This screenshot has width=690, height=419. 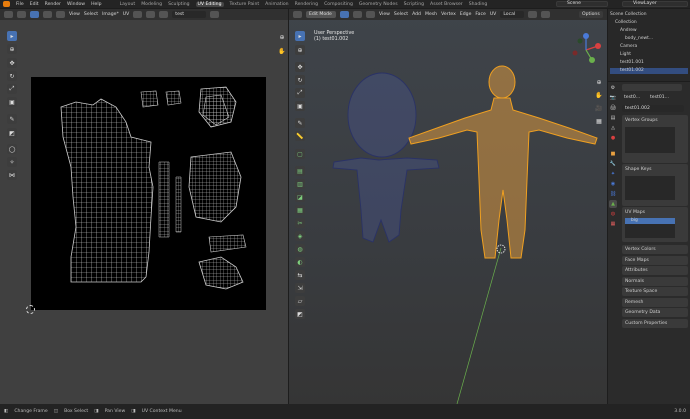 I want to click on collapsed-panel: Attributes, so click(x=655, y=270).